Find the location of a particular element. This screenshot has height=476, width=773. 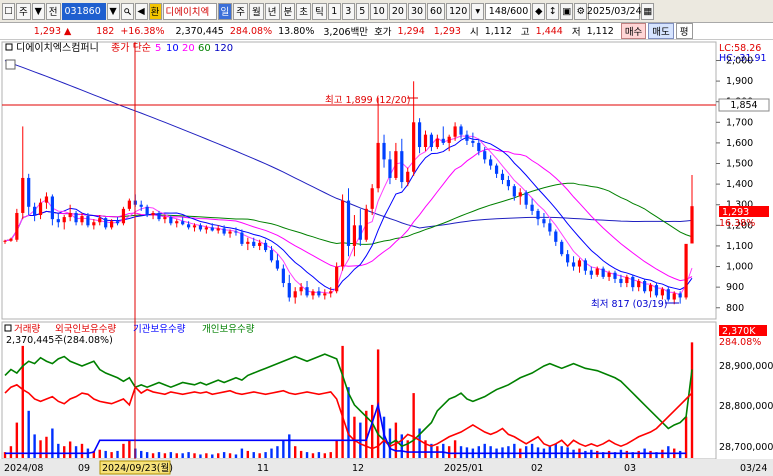

interval-30: 30 is located at coordinates (417, 11).